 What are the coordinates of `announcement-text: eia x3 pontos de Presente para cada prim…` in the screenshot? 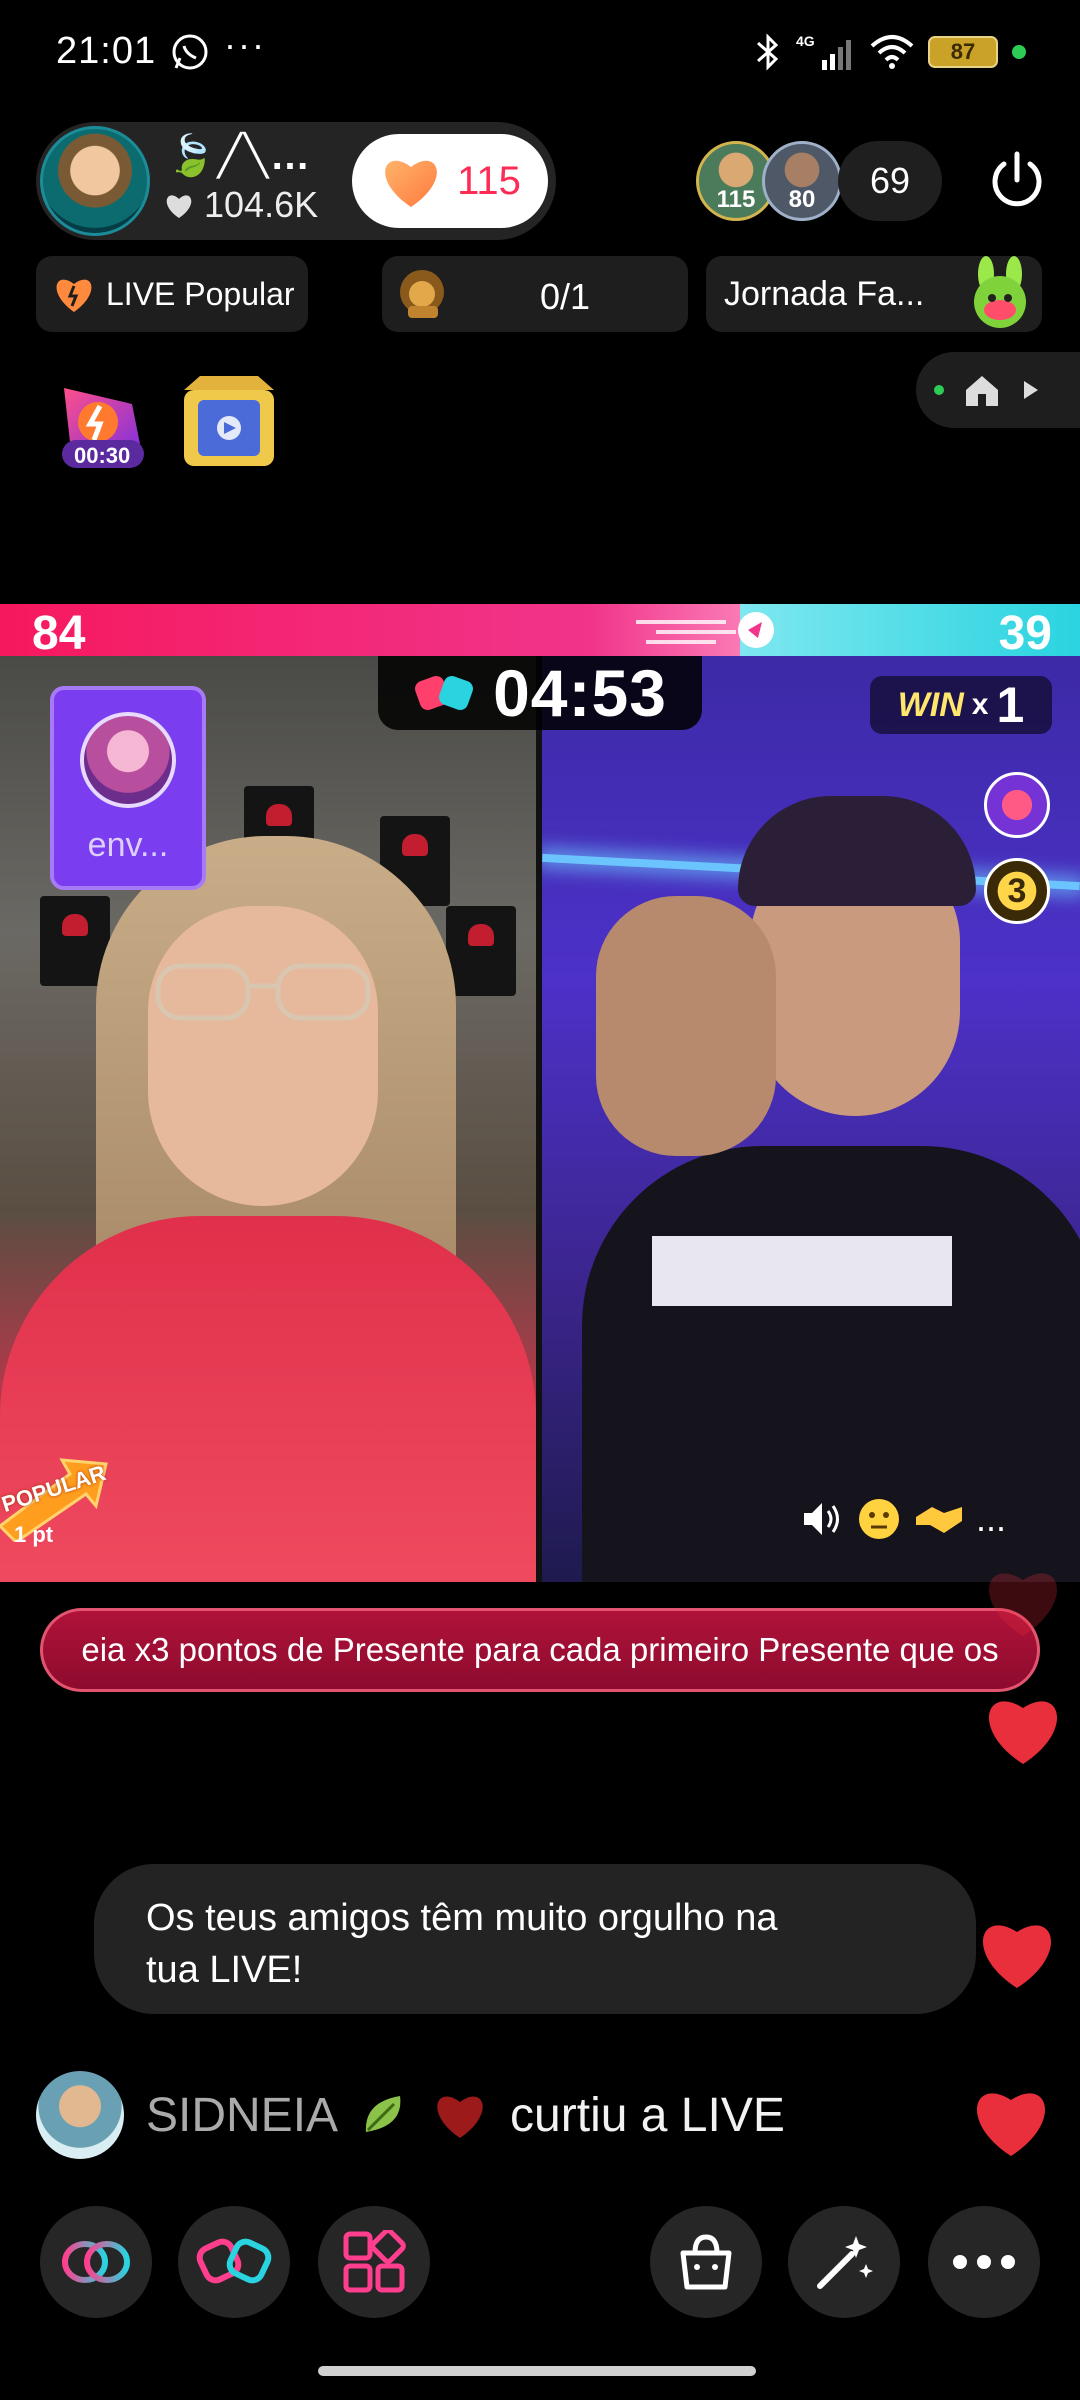 It's located at (540, 1649).